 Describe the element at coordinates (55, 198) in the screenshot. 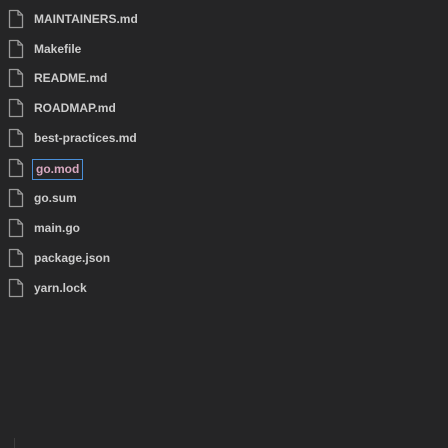

I see `file-name: go.sum` at that location.